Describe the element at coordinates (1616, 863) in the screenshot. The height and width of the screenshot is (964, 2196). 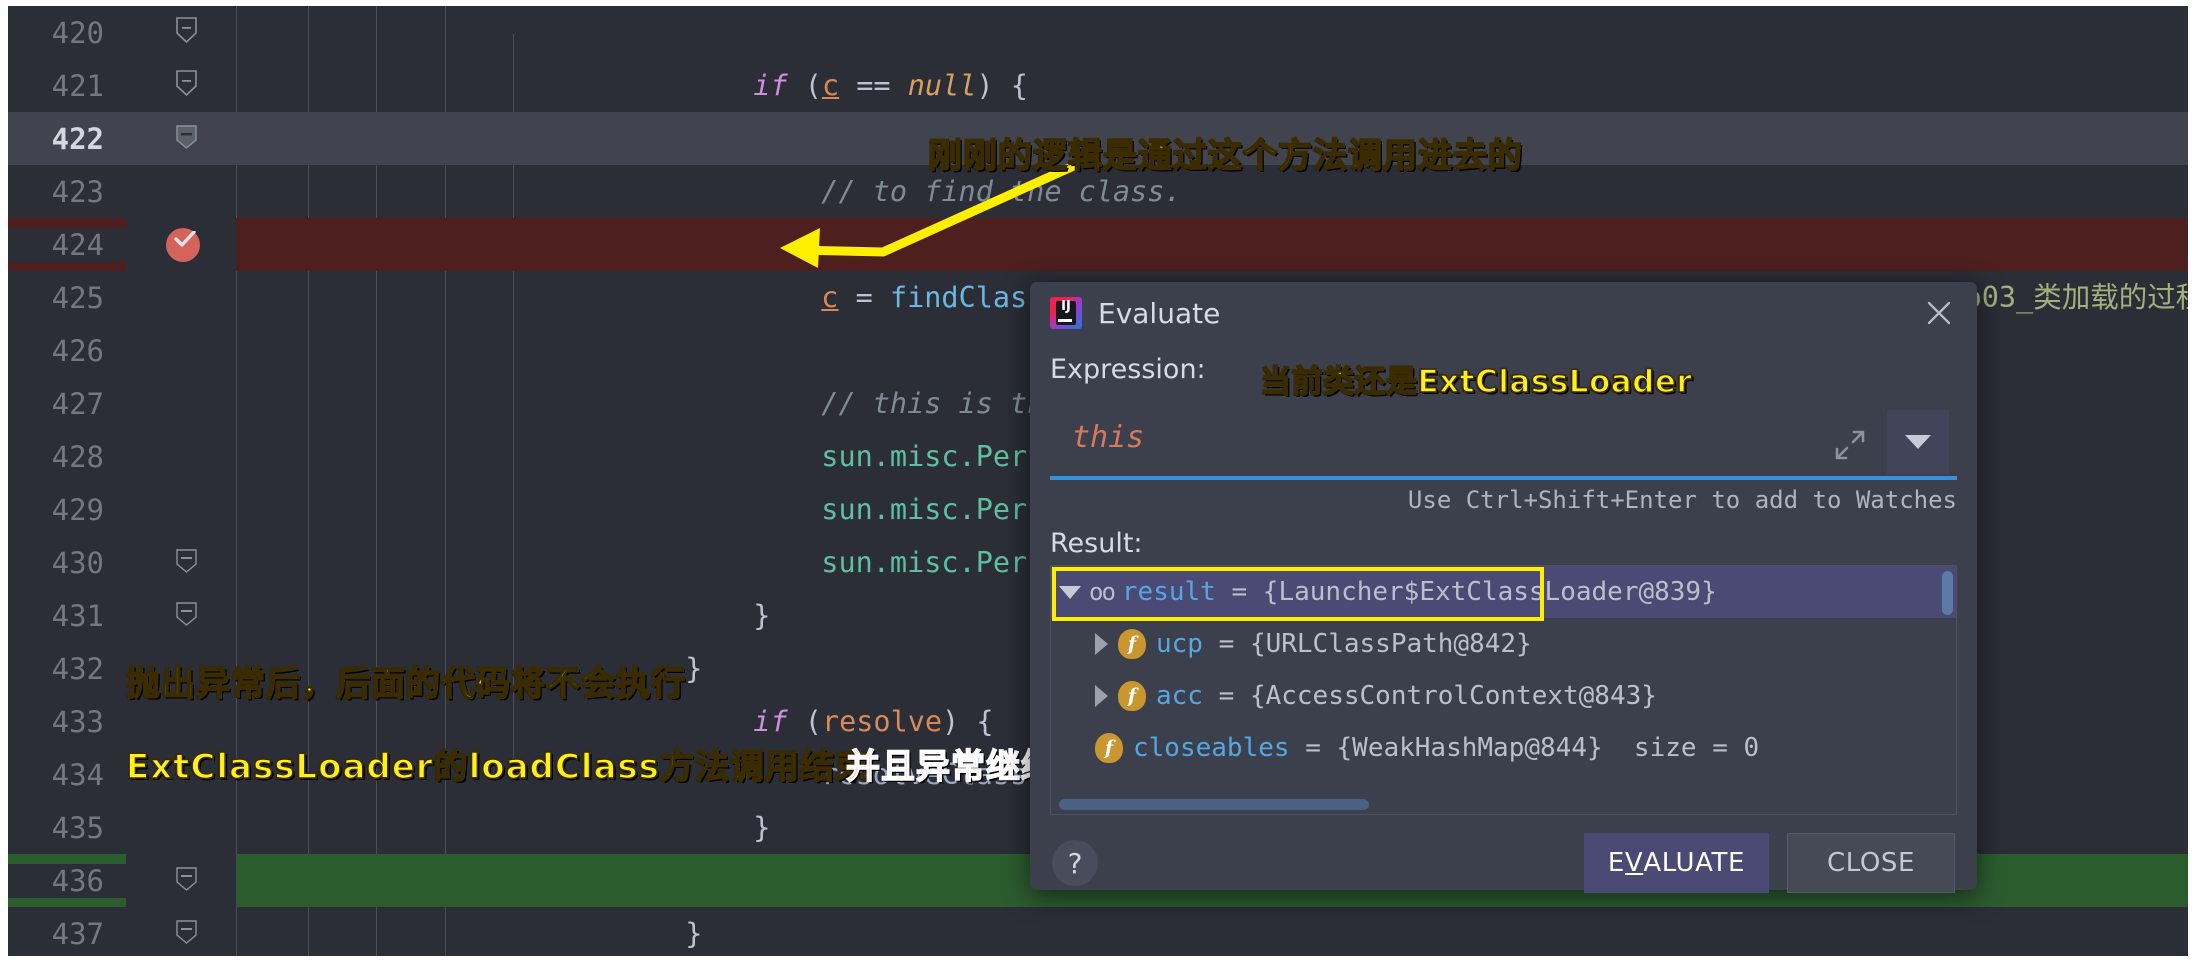
I see `evaluate-label-prefix: E` at that location.